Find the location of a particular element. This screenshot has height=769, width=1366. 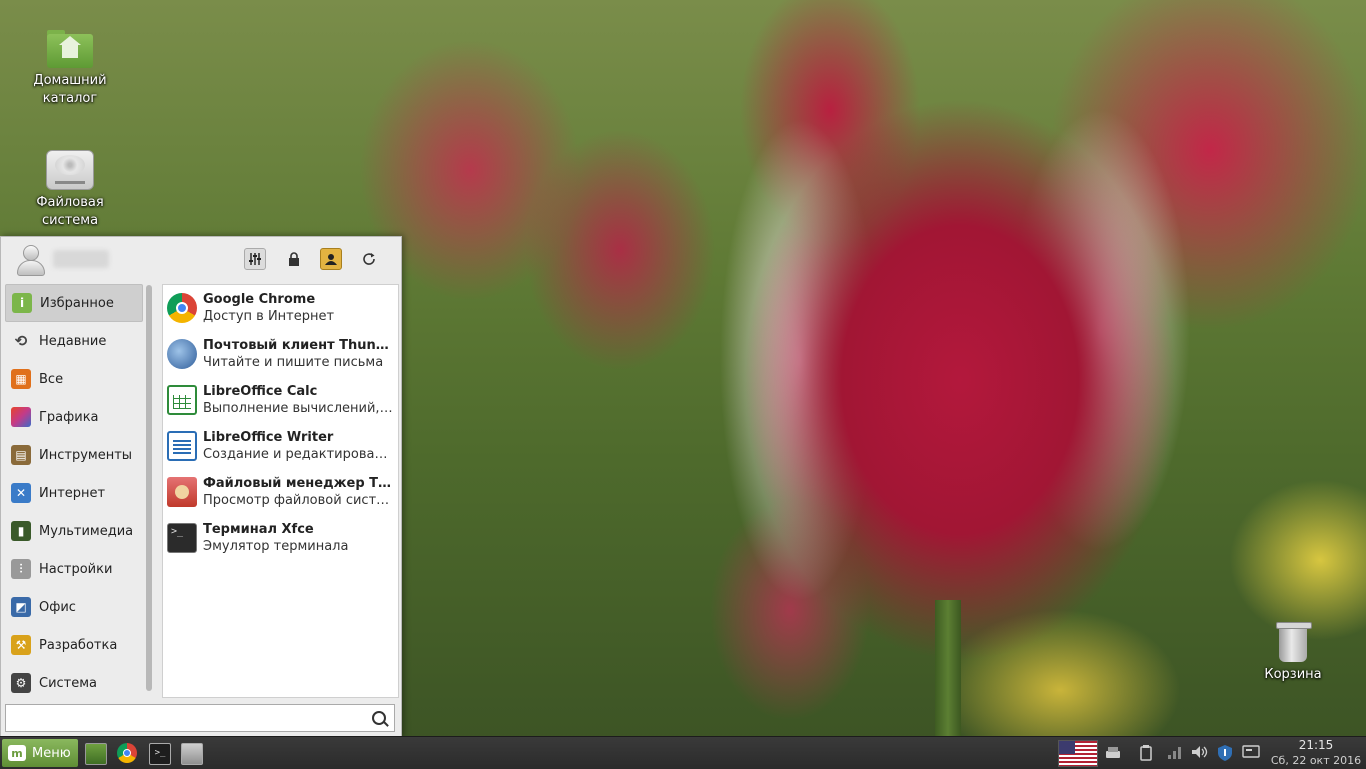

search-box is located at coordinates (200, 718).